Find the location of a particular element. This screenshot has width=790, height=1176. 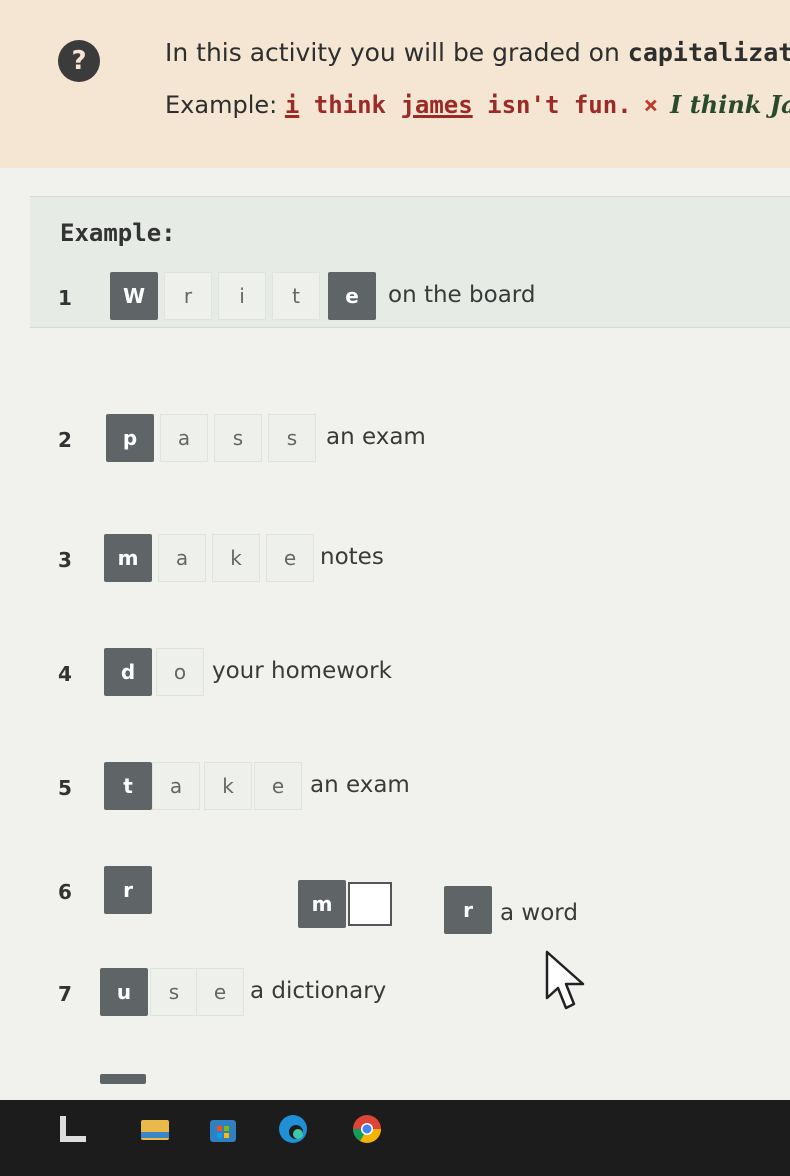

letter-tile: i is located at coordinates (242, 296).